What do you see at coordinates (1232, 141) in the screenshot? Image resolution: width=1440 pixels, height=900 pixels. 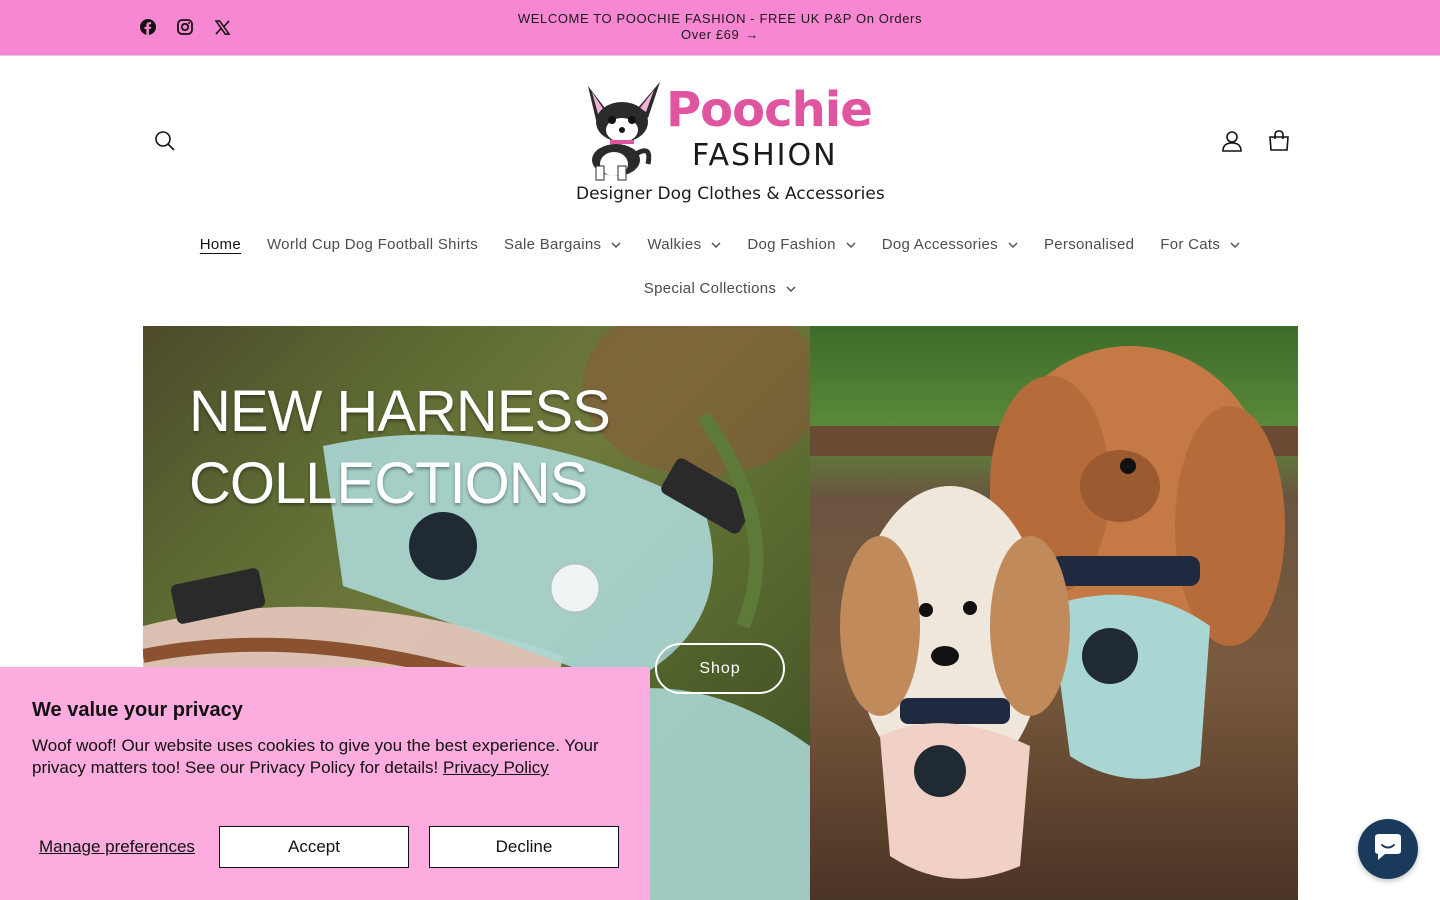 I see `account-icon` at bounding box center [1232, 141].